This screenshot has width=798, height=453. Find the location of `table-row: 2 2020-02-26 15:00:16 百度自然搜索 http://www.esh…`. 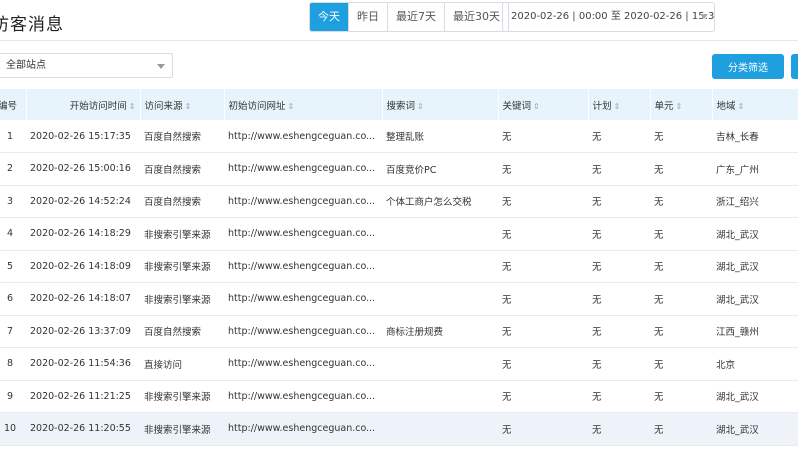

table-row: 2 2020-02-26 15:00:16 百度自然搜索 http://www.esh… is located at coordinates (399, 169).